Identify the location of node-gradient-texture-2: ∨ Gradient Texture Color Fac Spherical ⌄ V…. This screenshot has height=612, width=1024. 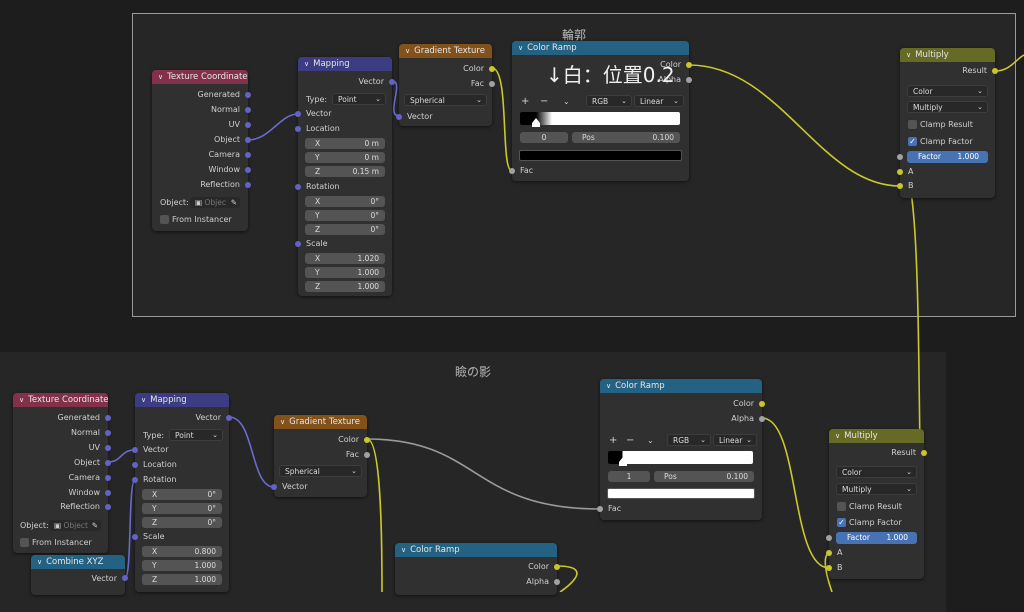
(320, 456).